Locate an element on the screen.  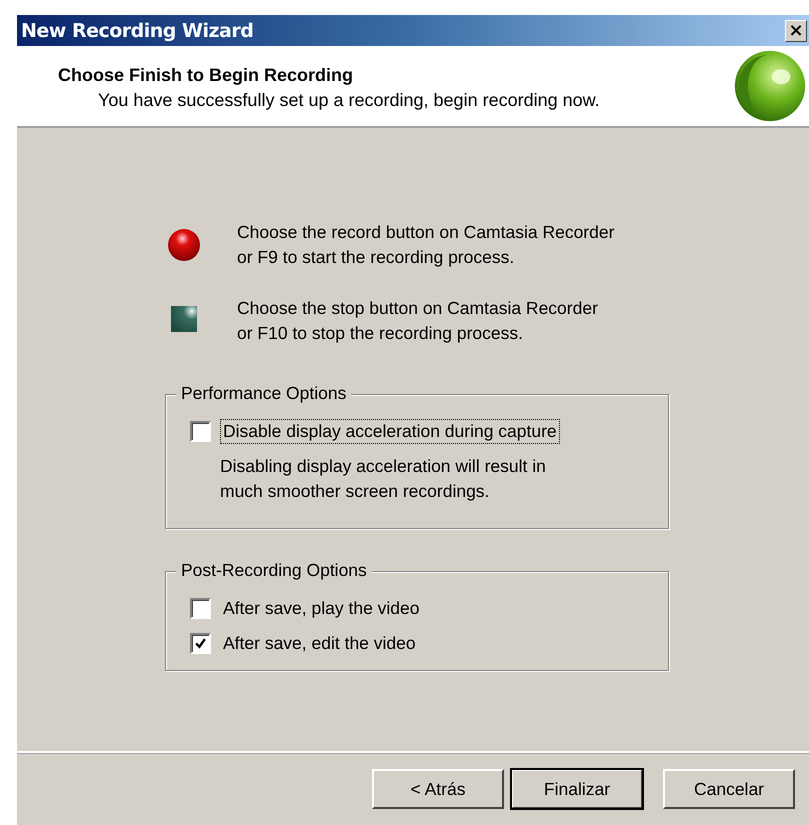
instruction-text: Choose the stop button on Camtasia Recorder or F10 to stop the recording process. is located at coordinates (417, 321).